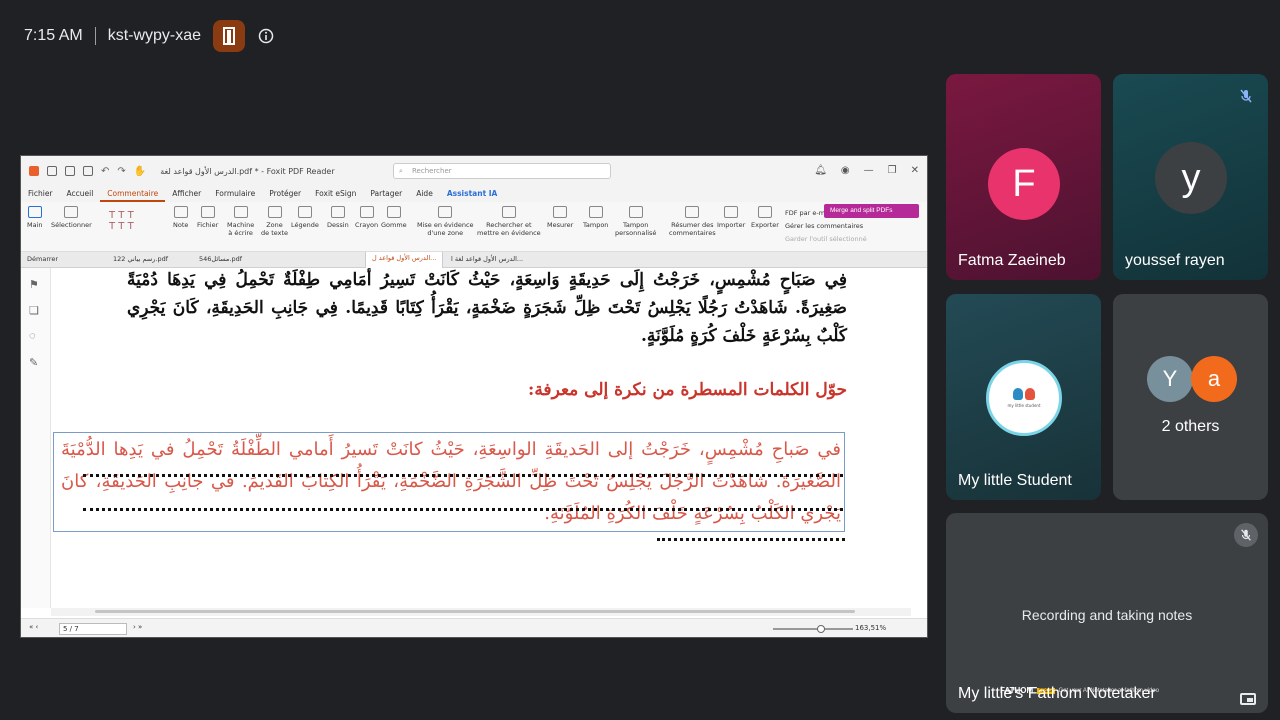 The image size is (1280, 720). What do you see at coordinates (235, 194) in the screenshot?
I see `menu-formulaire: Formulaire` at bounding box center [235, 194].